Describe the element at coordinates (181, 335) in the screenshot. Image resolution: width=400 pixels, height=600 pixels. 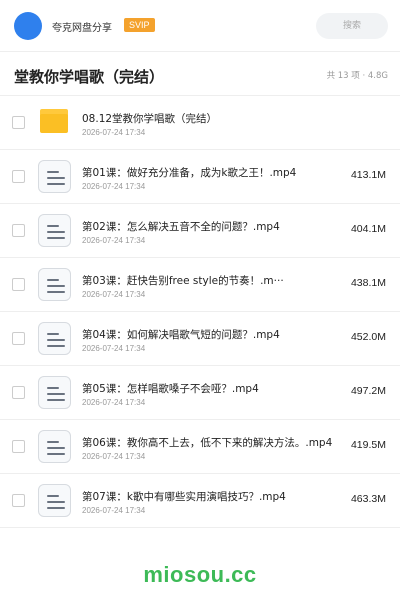
I see `file-name: 第04课：如何解决唱歌气短的问题？.mp4` at that location.